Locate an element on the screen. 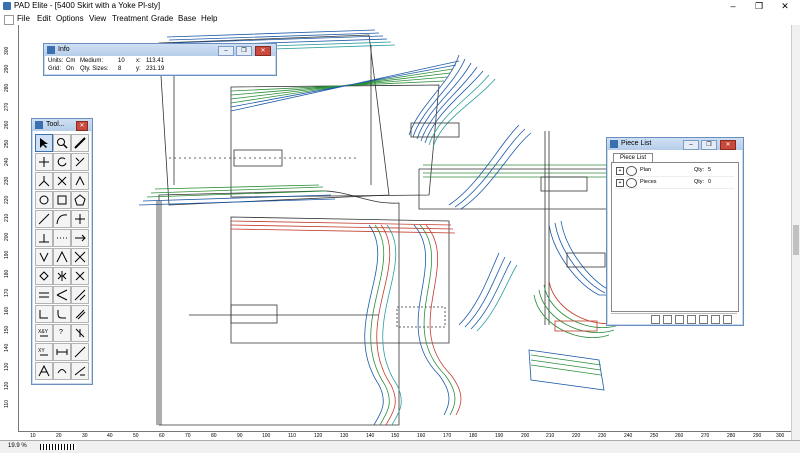  spread-icon is located at coordinates (44, 371).